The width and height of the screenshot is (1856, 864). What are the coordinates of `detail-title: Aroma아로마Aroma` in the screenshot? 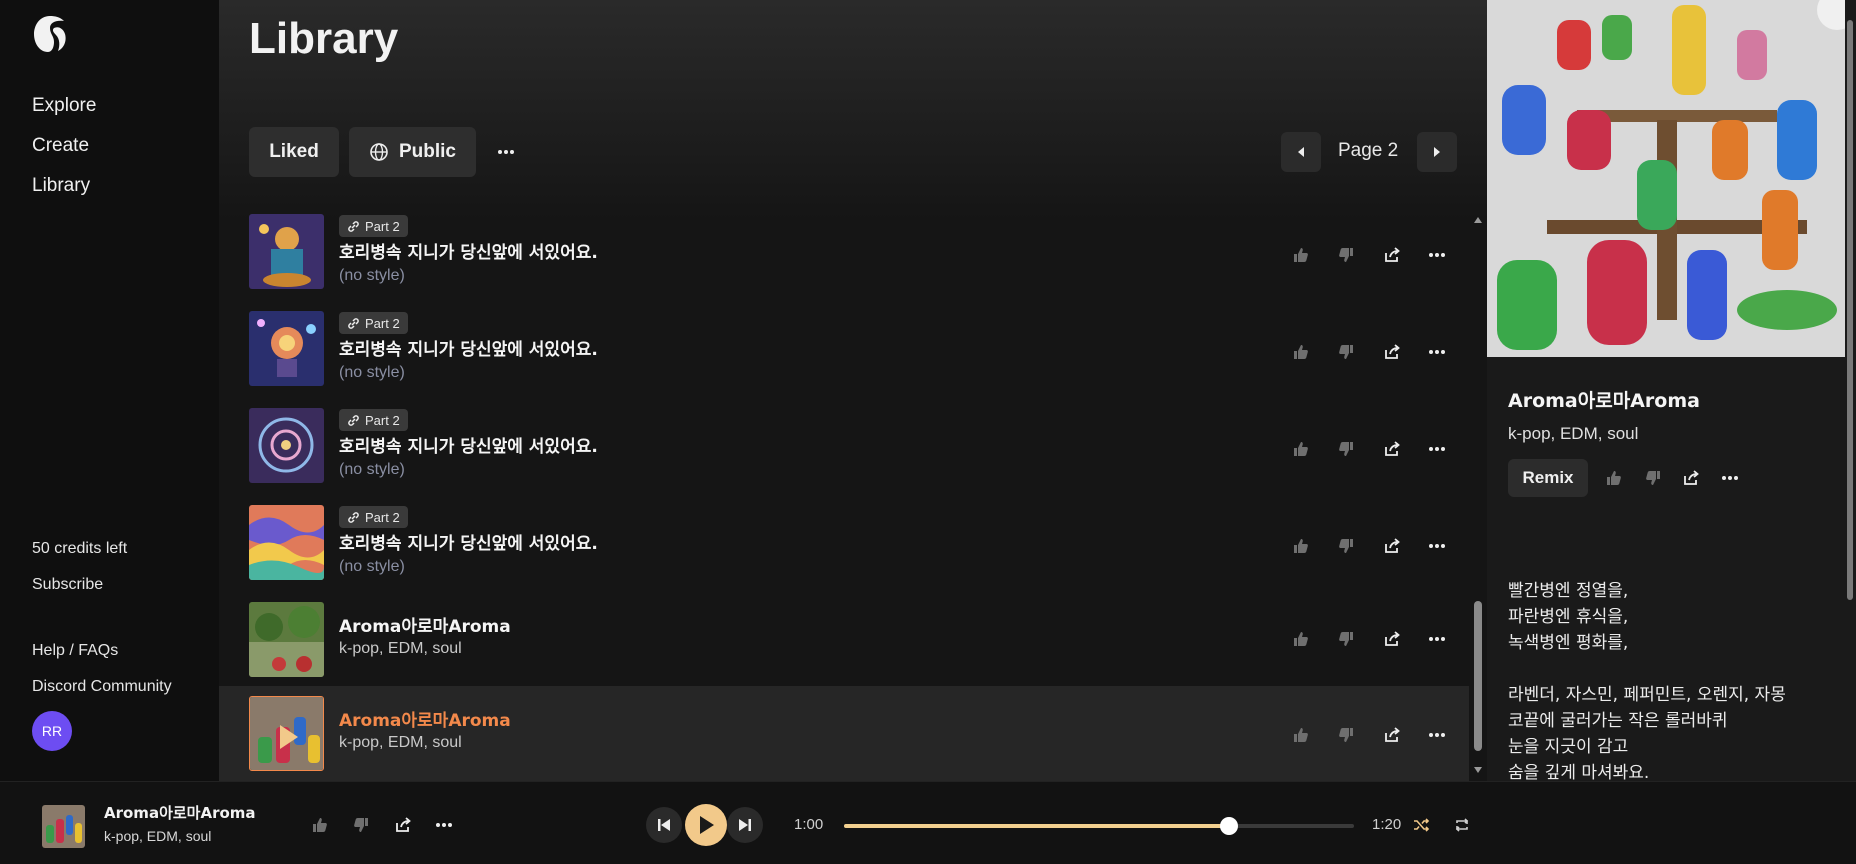 It's located at (1604, 401).